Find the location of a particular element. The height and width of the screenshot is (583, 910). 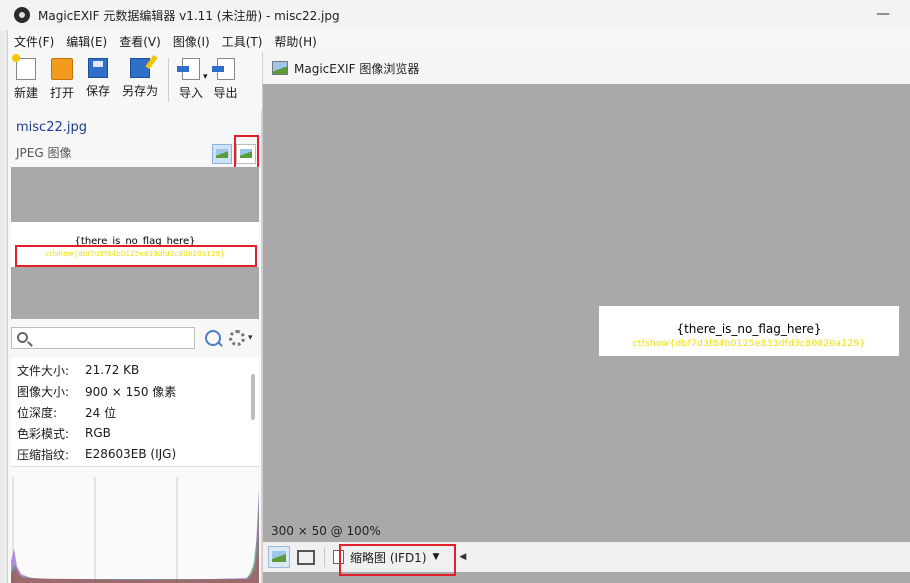

image-browser-title: MagicEXIF 图像浏览器 is located at coordinates (357, 68).